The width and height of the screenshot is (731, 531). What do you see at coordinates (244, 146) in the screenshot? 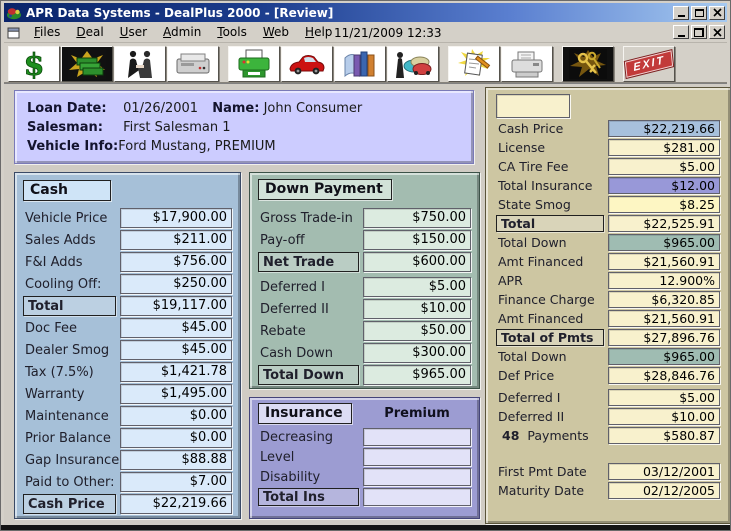
I see `info-line-3: Vehicle Info:Ford Mustang, PREMIUM` at bounding box center [244, 146].